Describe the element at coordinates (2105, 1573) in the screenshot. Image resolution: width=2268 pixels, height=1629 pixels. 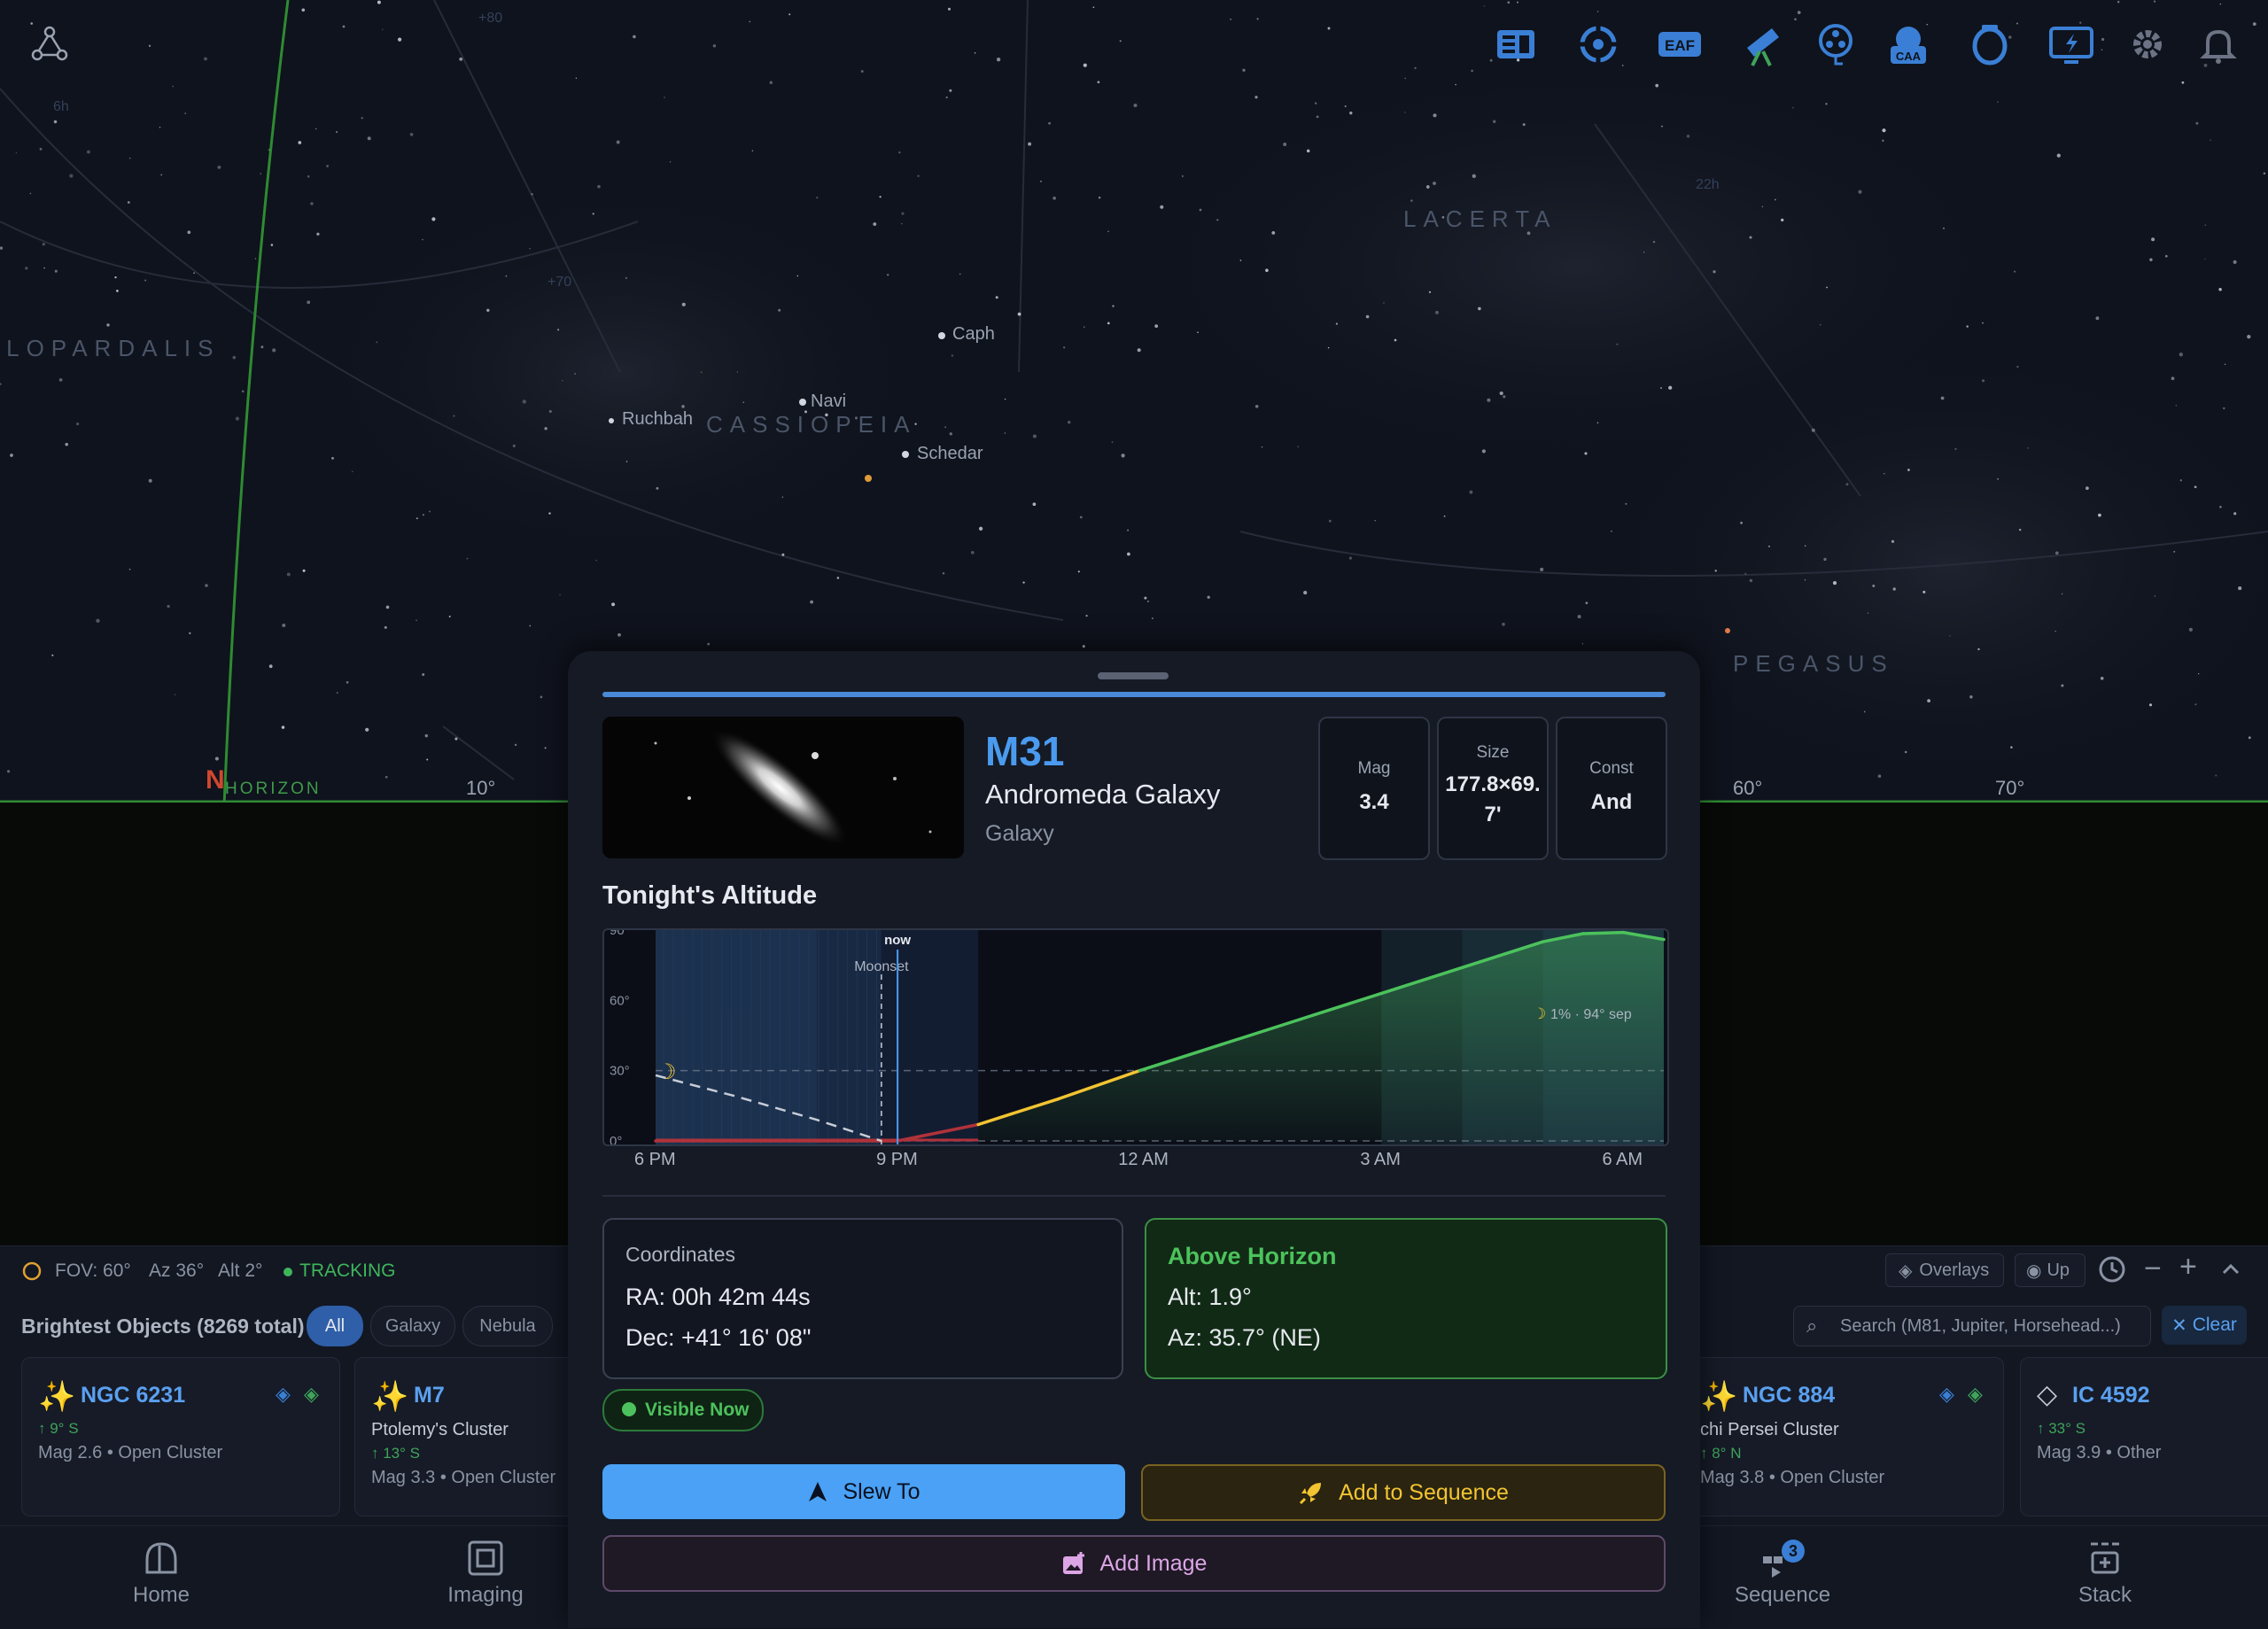
I see `nav-stack: Stack` at that location.